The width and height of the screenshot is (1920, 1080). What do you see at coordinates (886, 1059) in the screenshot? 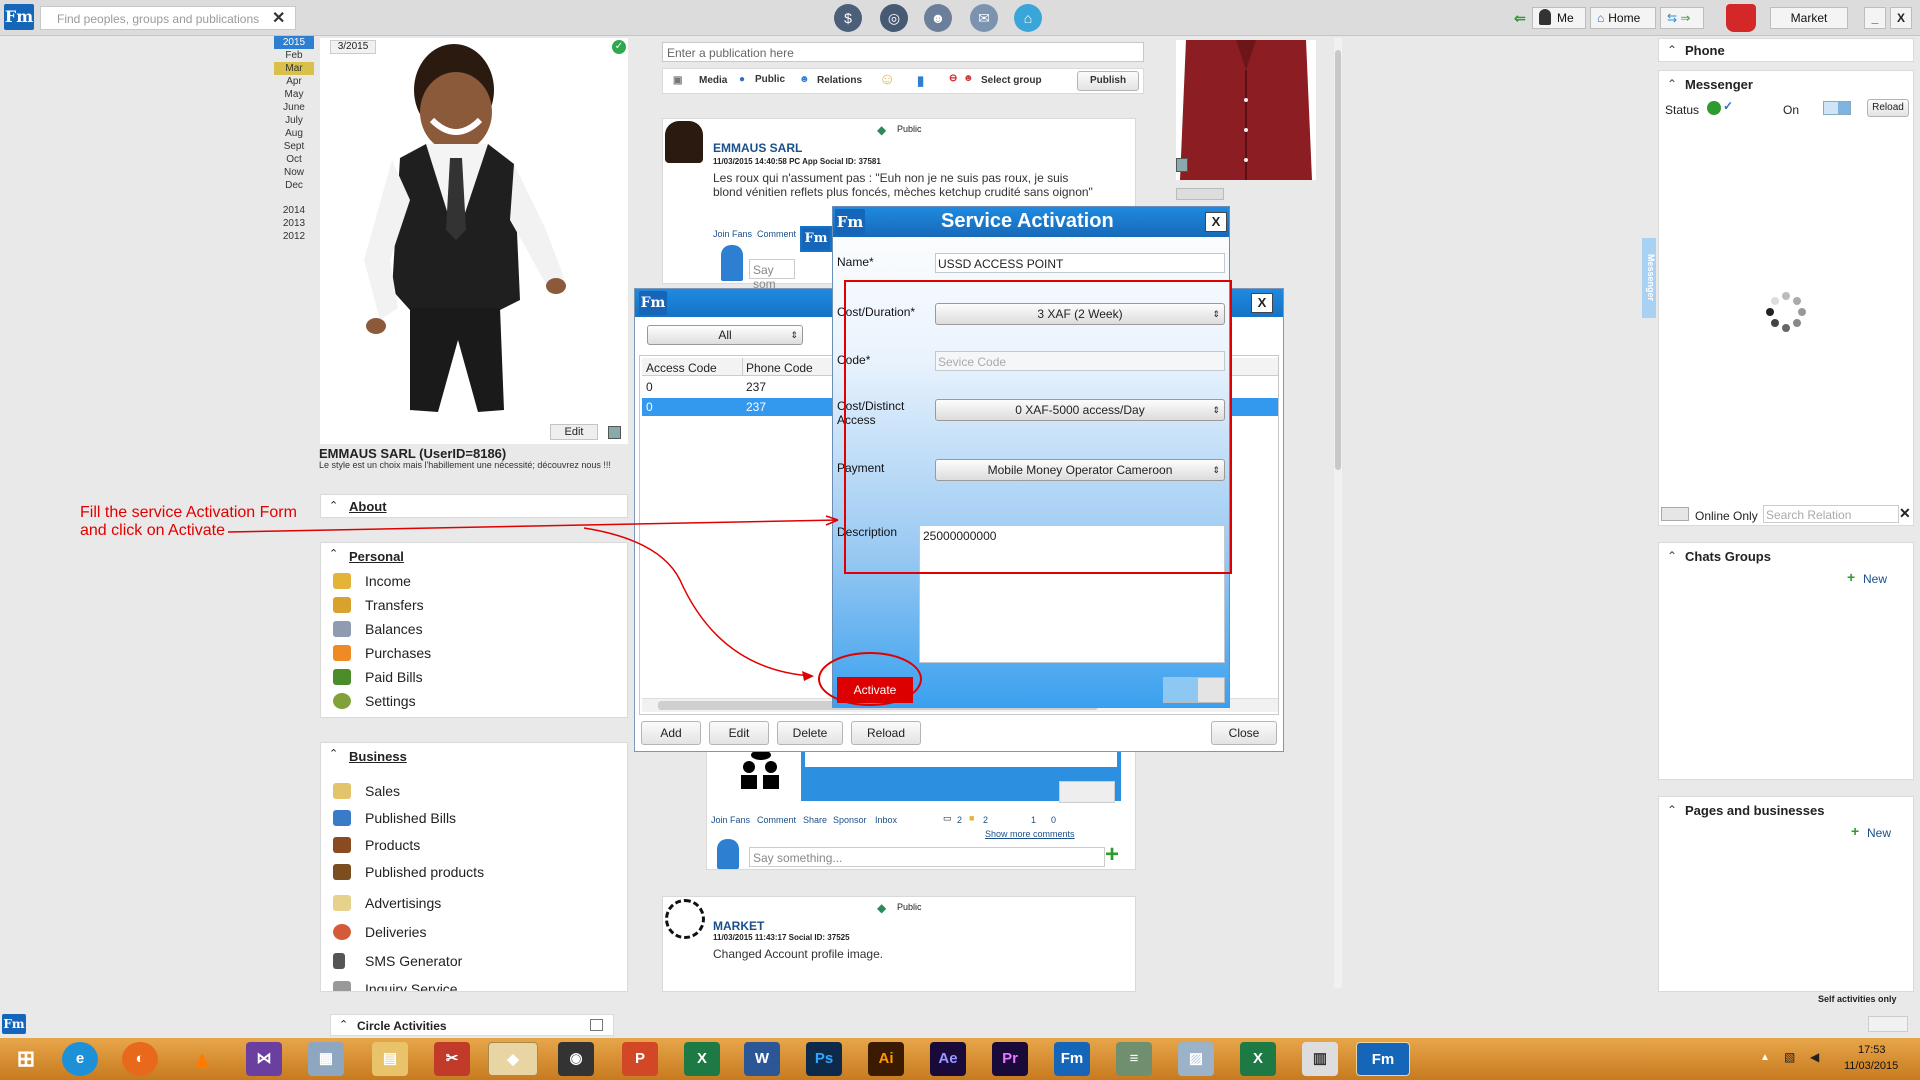
I see `illustrator-icon: Ai` at bounding box center [886, 1059].